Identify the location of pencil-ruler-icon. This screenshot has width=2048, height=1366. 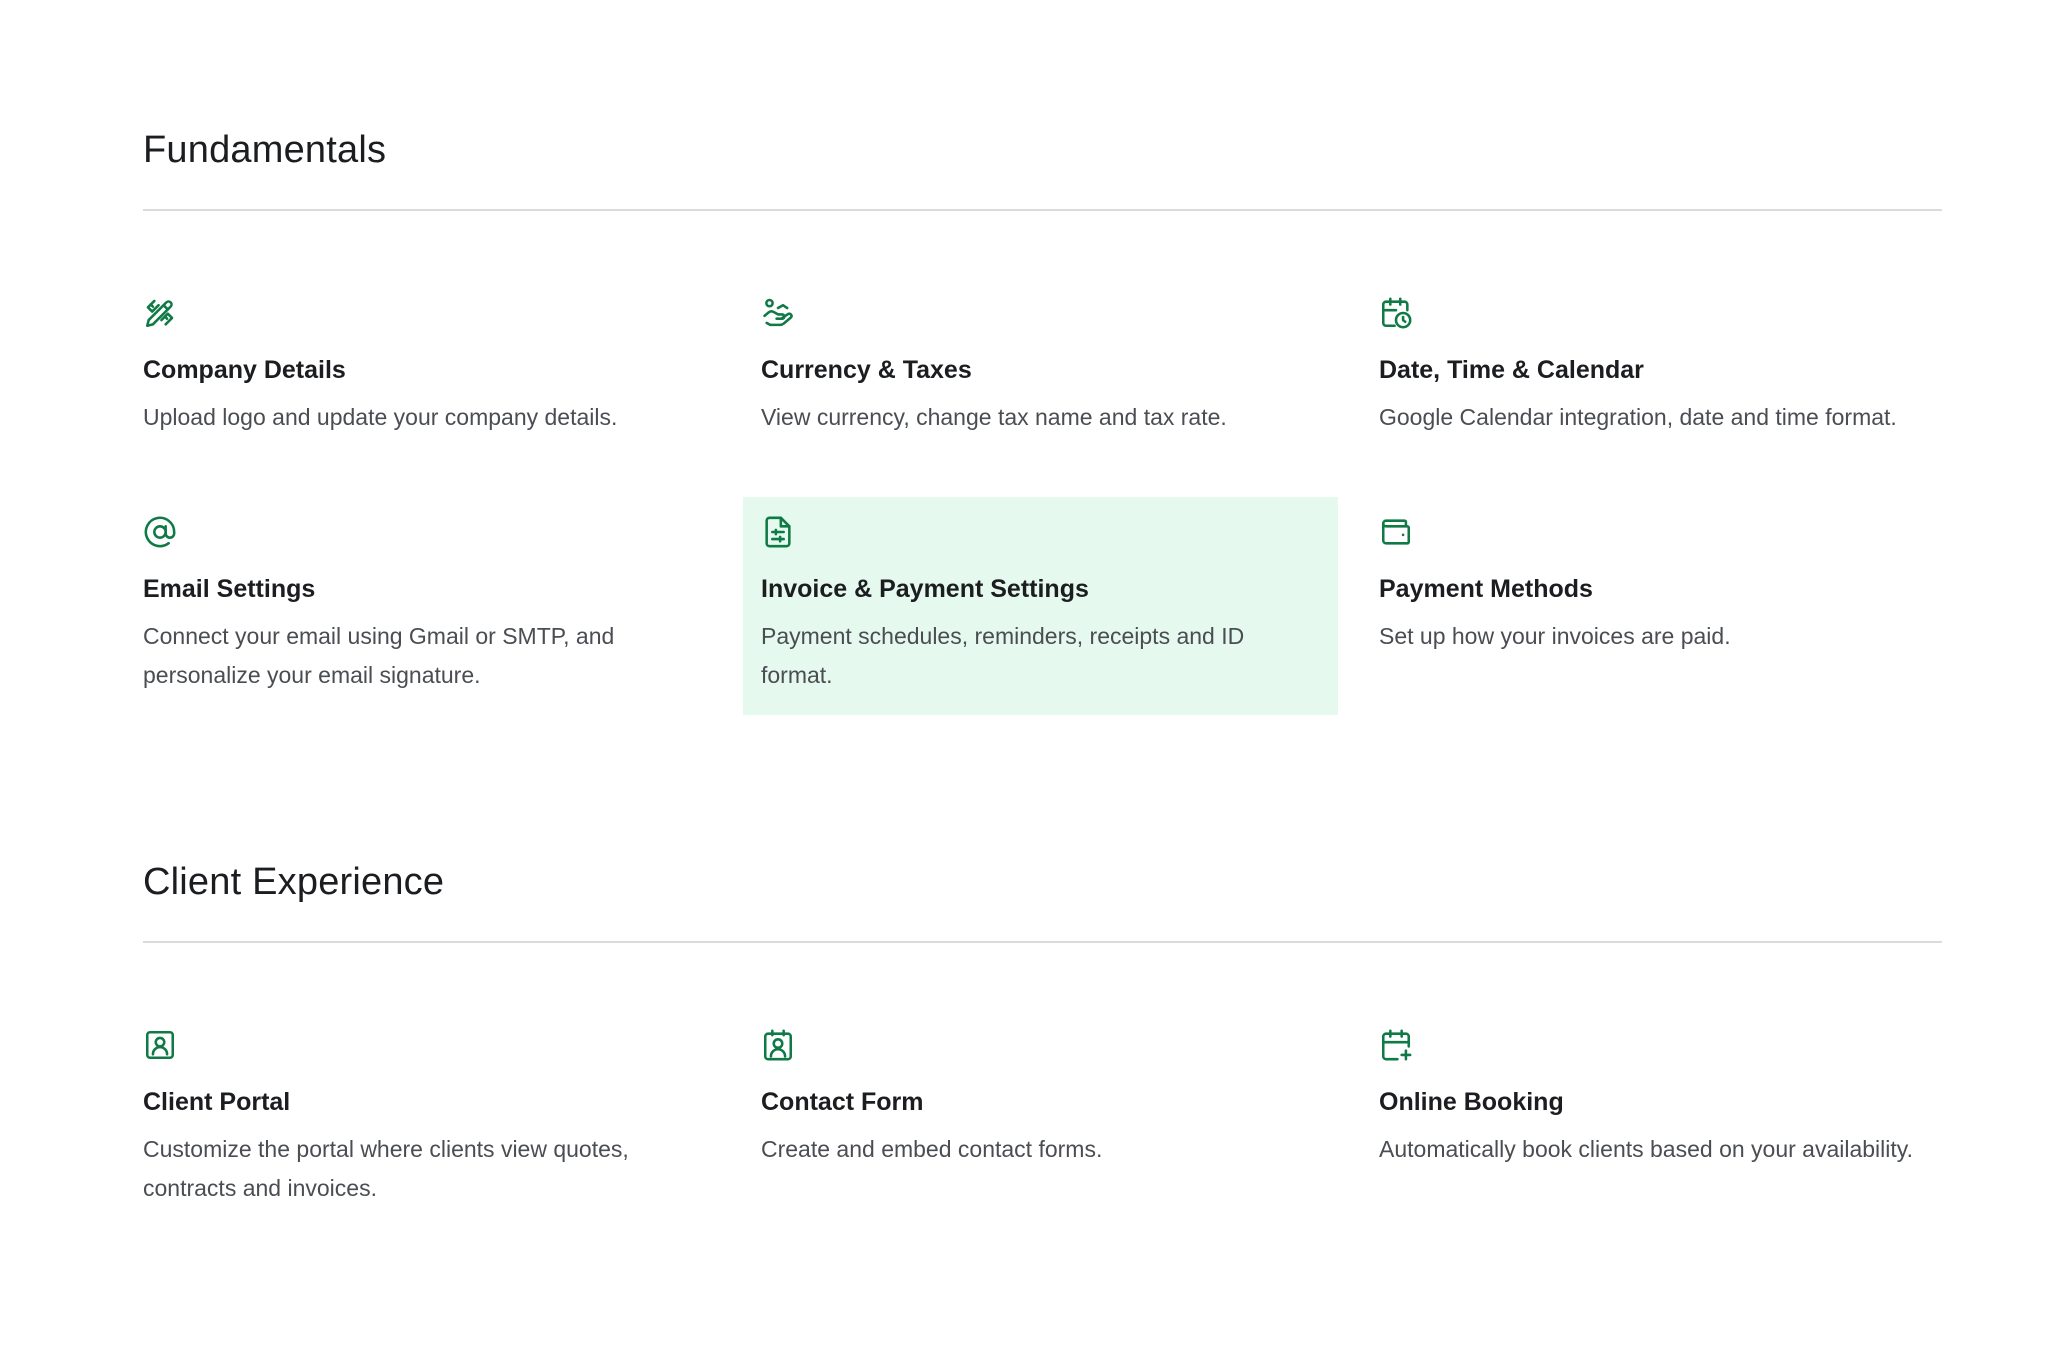
(160, 313).